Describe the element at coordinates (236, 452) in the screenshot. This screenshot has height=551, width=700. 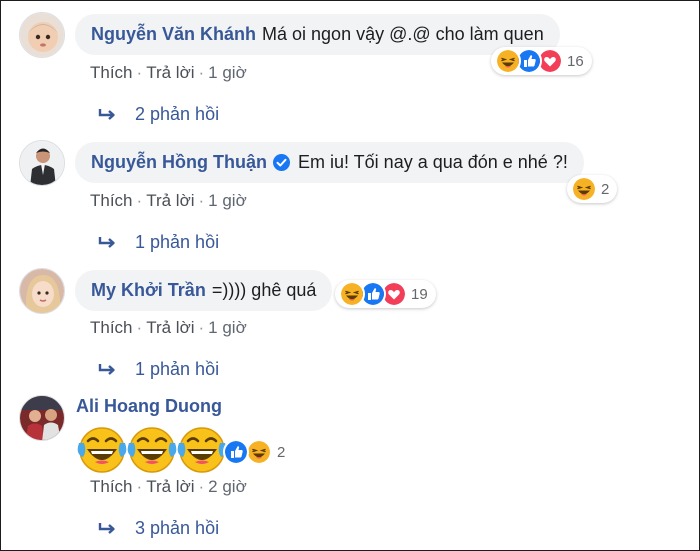
I see `like-icon` at that location.